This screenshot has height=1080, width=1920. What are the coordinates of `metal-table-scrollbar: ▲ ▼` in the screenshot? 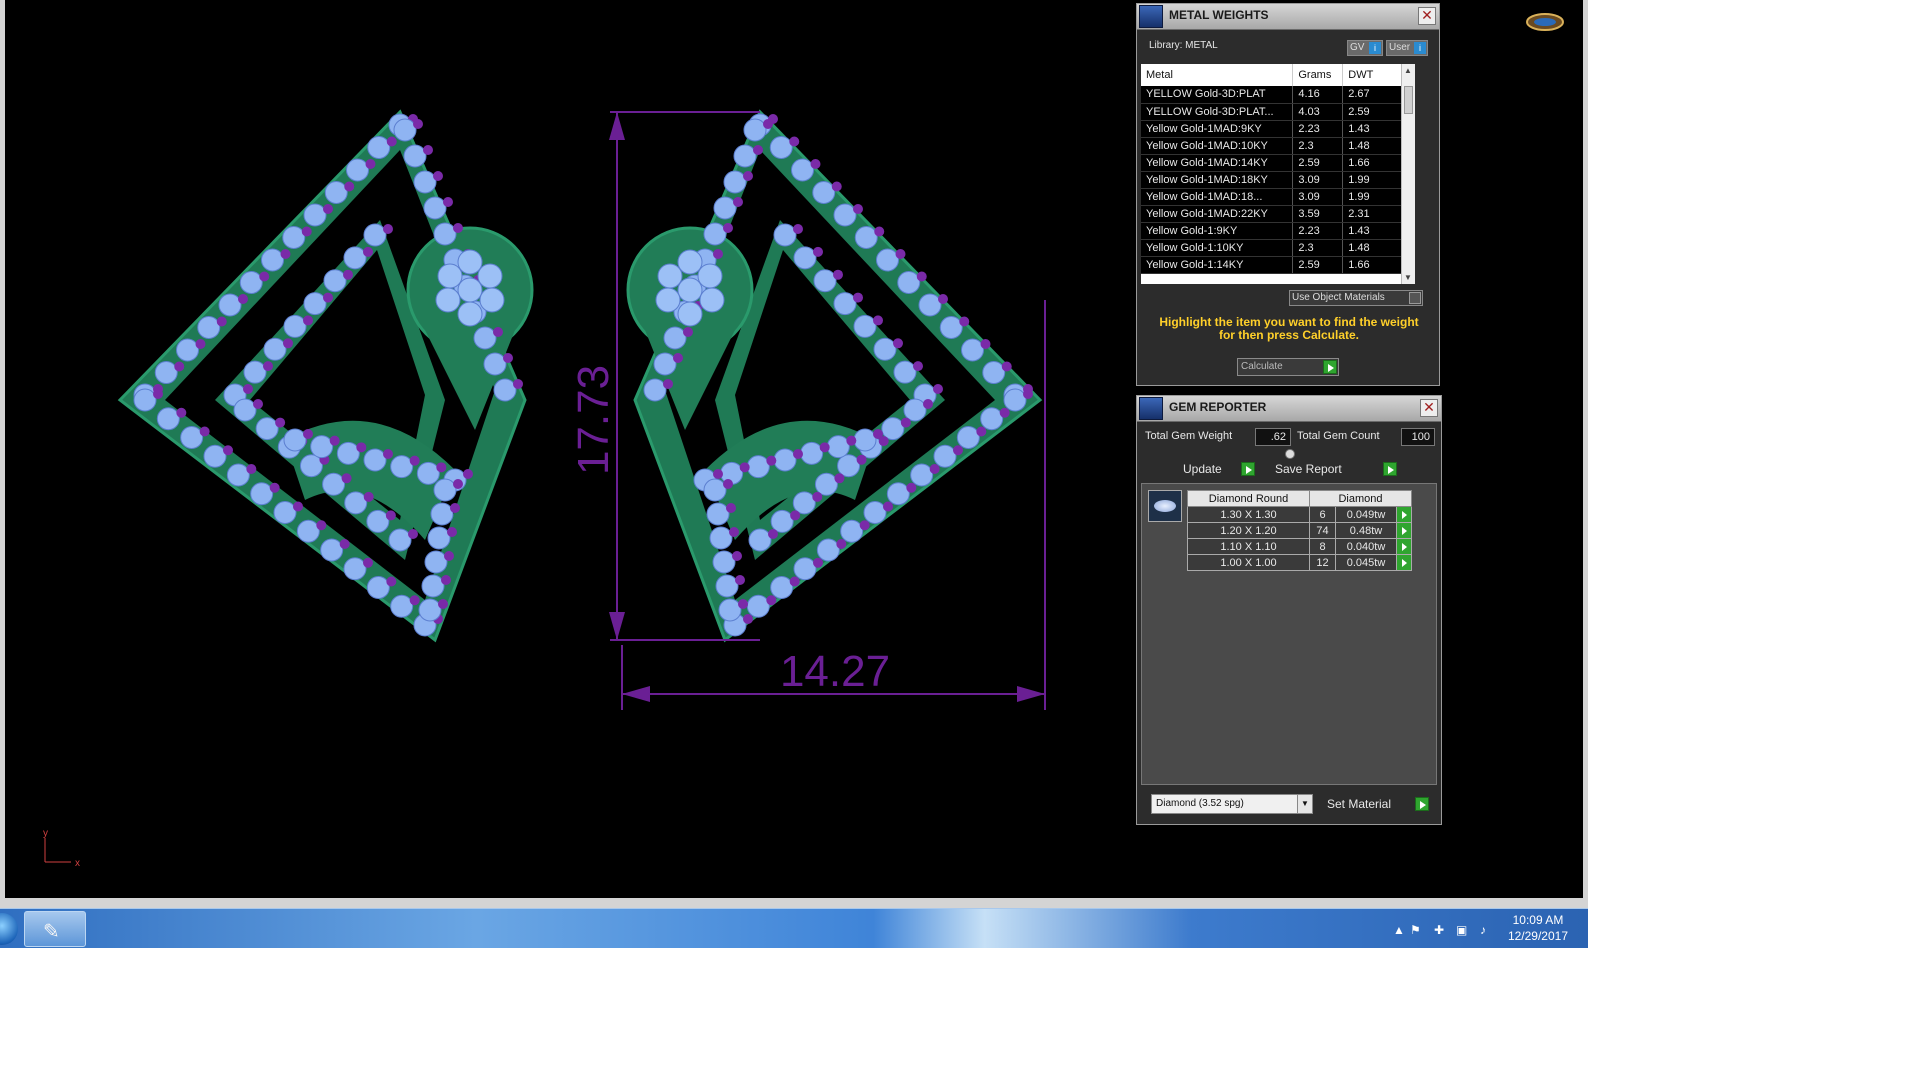 It's located at (1408, 174).